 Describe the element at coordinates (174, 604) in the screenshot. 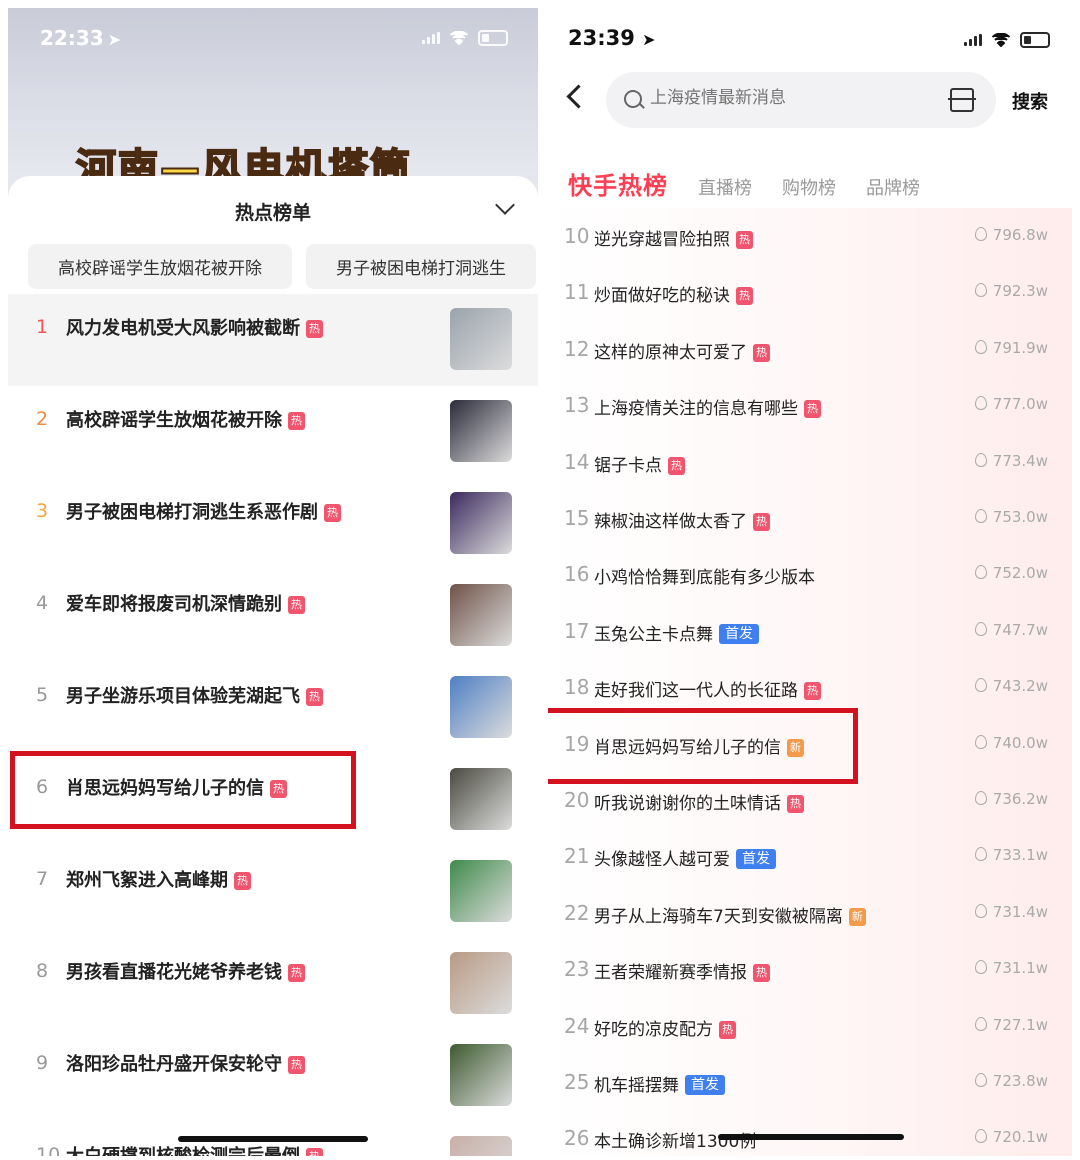

I see `topic-text: 爱车即将报废司机深情跪别` at that location.